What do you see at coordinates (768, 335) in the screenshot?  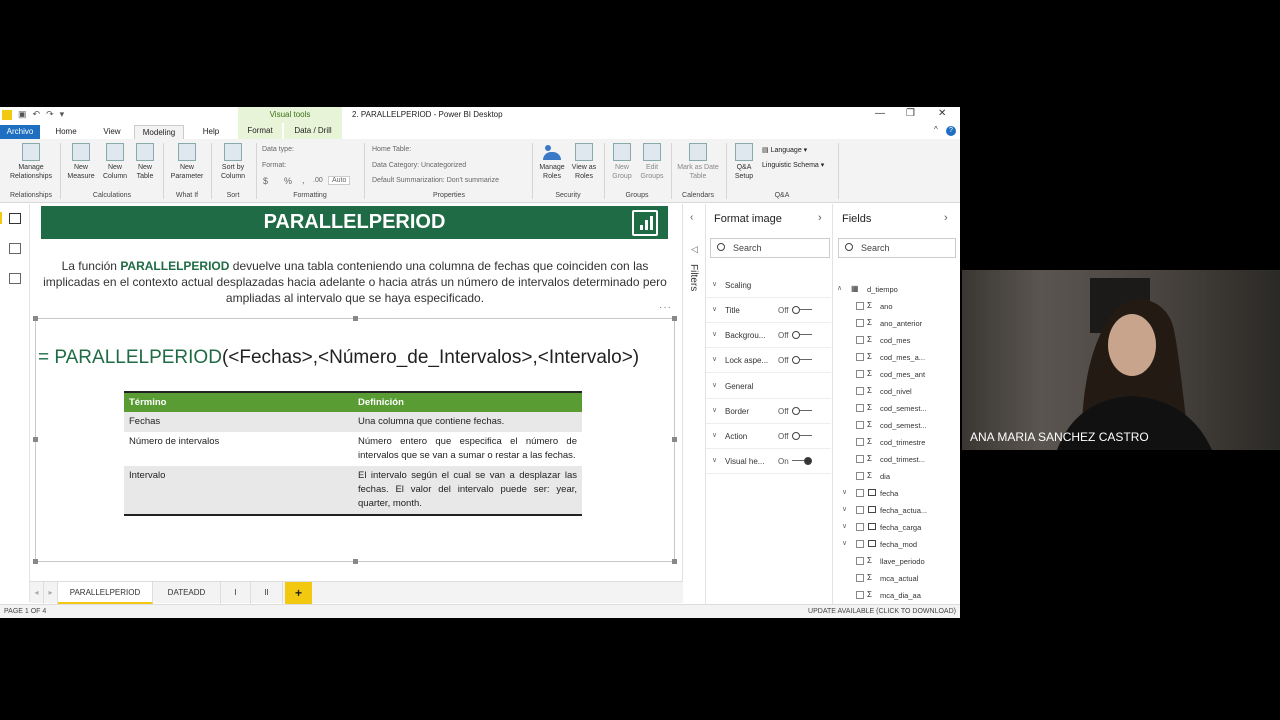 I see `format-section-background: ∨ Backgrou... Off` at bounding box center [768, 335].